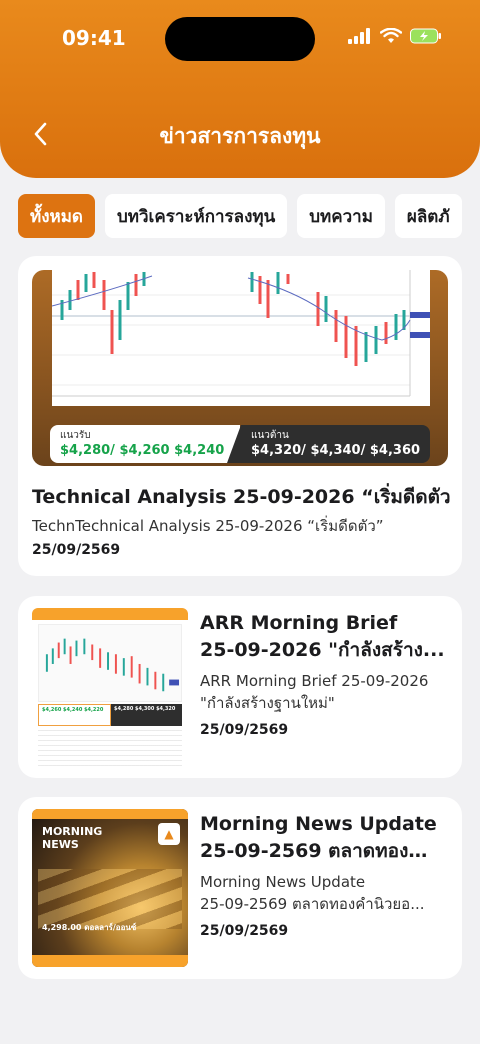 The image size is (480, 1044). I want to click on article-title-line: ARR Morning Brief, so click(299, 623).